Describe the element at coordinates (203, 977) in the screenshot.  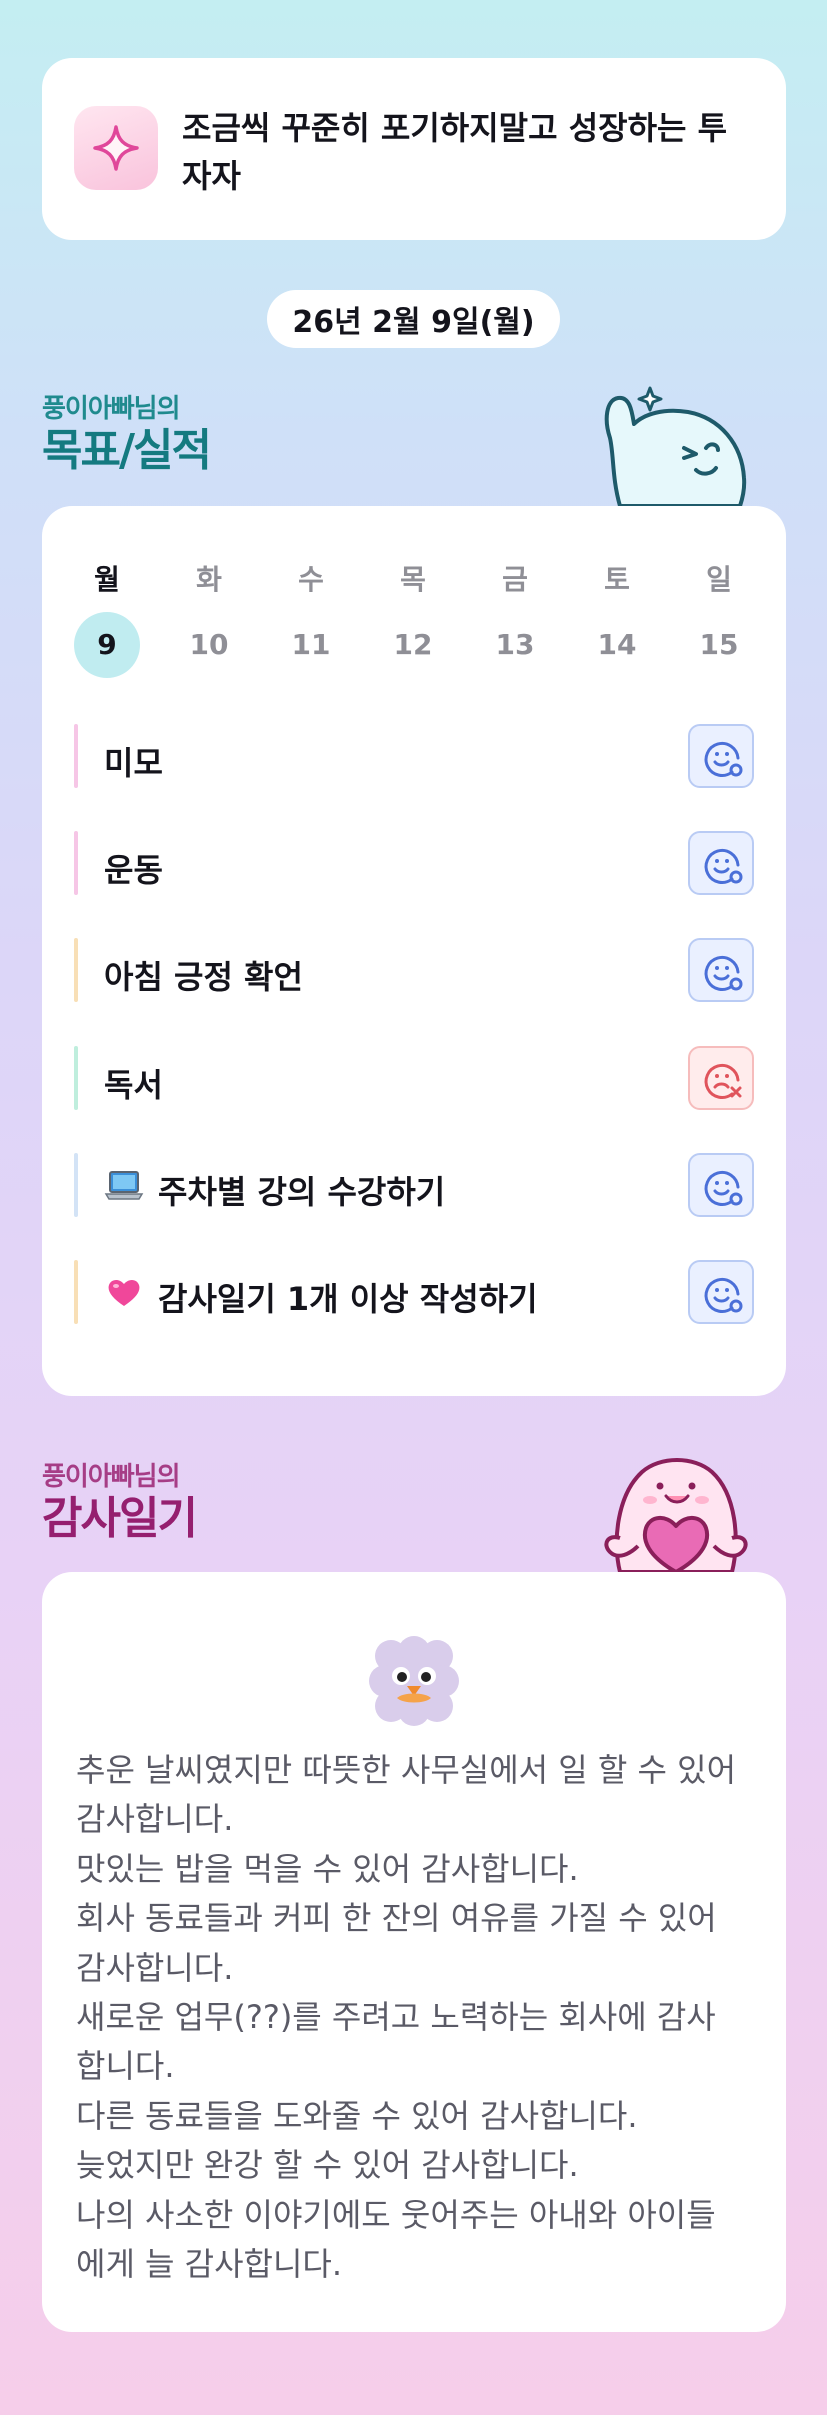
I see `goal-label: 아침 긍정 확언` at that location.